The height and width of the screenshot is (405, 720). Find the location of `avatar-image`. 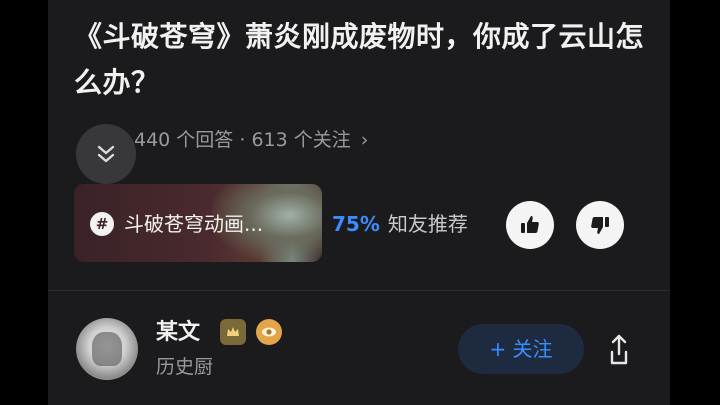

avatar-image is located at coordinates (107, 349).